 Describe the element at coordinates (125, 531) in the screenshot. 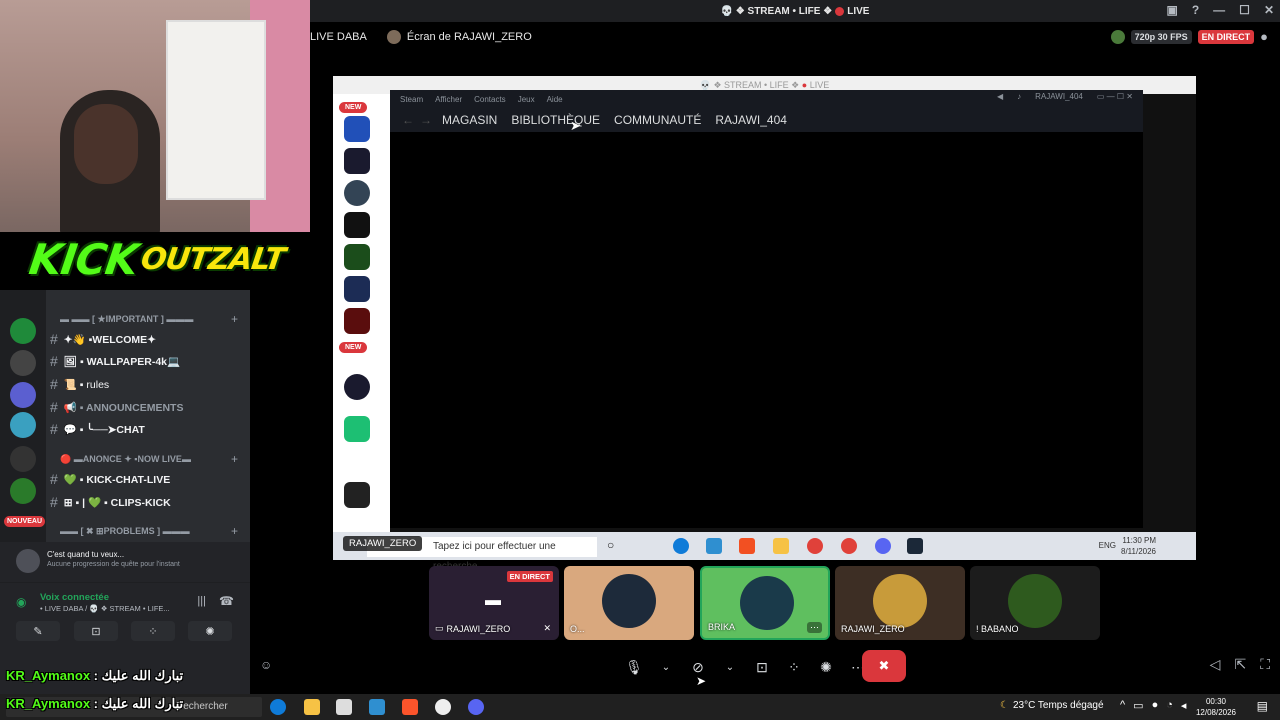

I see `category-problems: ▬▬ [ ✖ ⊞PROBLEMS ] ▬▬▬` at that location.